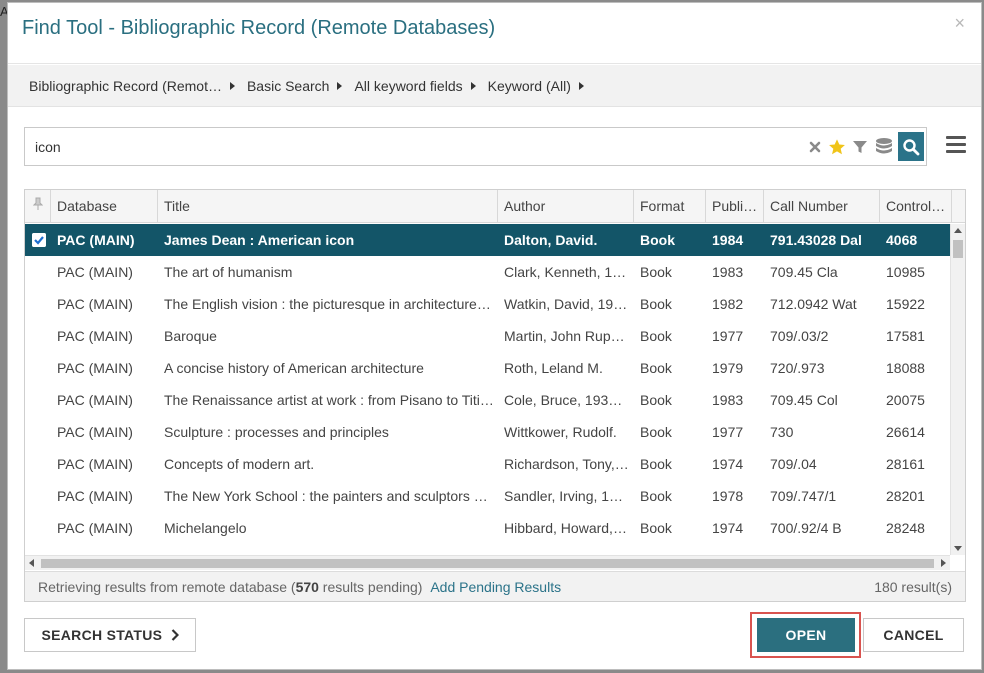  What do you see at coordinates (31, 563) in the screenshot?
I see `scroll-left-icon` at bounding box center [31, 563].